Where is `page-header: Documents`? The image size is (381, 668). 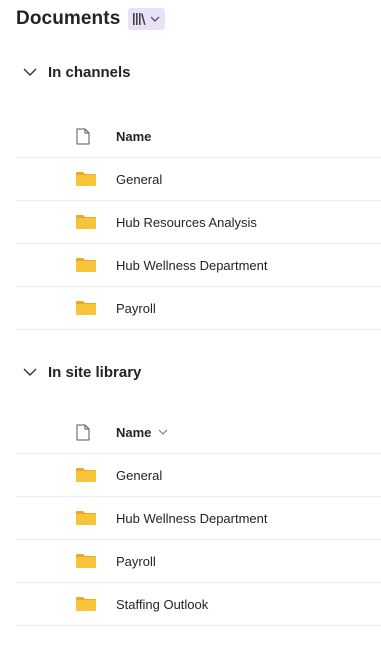 page-header: Documents is located at coordinates (91, 19).